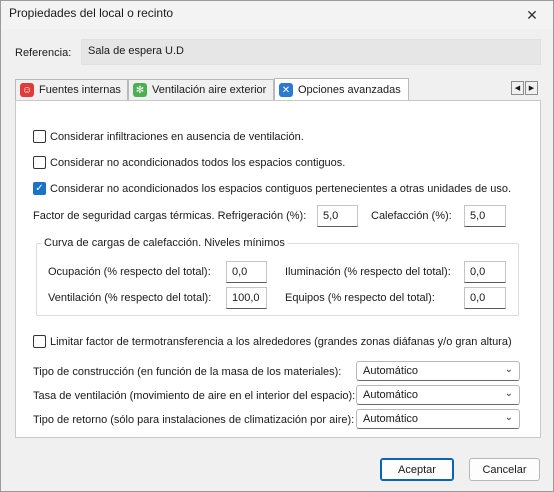  What do you see at coordinates (438, 419) in the screenshot?
I see `retorno-select: Automático ⌄` at bounding box center [438, 419].